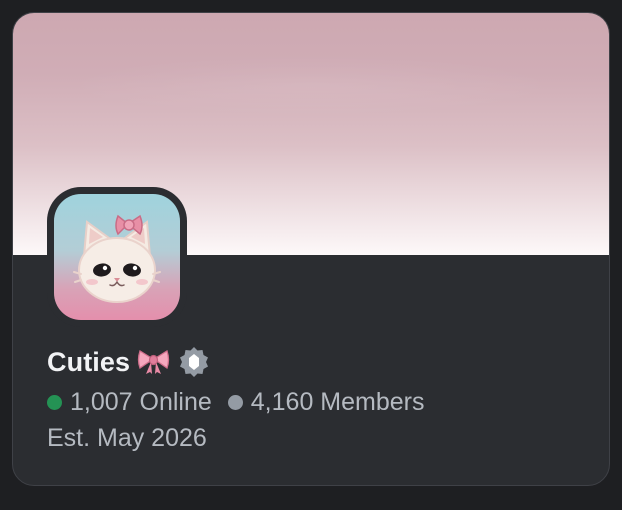  What do you see at coordinates (153, 362) in the screenshot?
I see `ribbon-bow-icon` at bounding box center [153, 362].